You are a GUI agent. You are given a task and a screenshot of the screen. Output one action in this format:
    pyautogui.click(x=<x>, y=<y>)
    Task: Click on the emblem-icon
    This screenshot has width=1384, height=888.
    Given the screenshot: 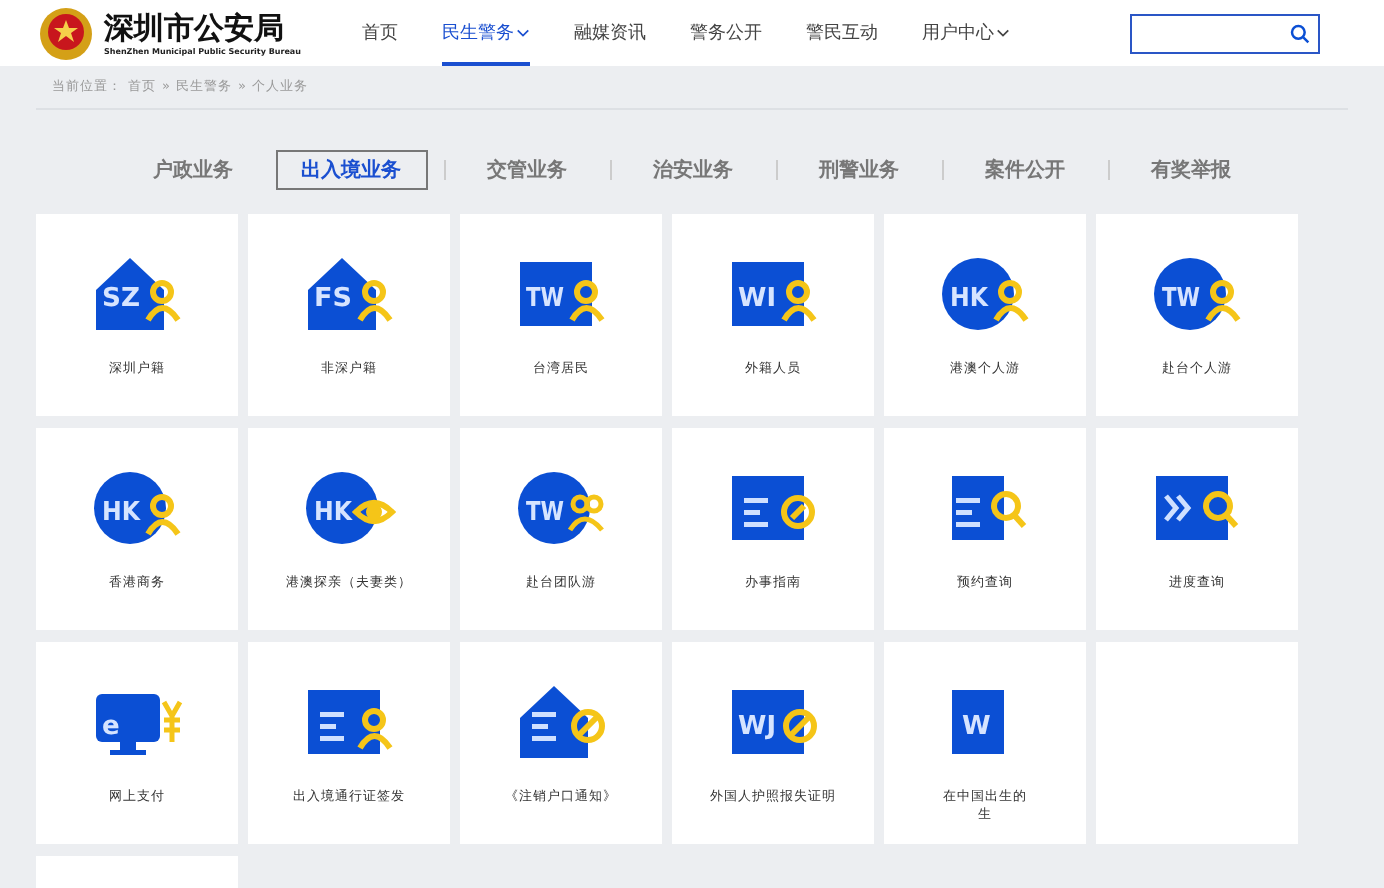 What is the action you would take?
    pyautogui.click(x=66, y=33)
    